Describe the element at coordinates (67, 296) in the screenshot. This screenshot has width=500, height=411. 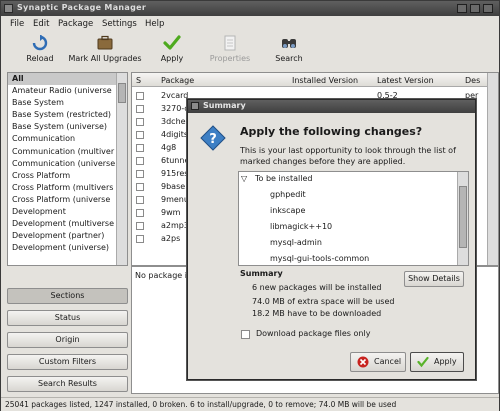
I see `sections-button: Sections` at that location.